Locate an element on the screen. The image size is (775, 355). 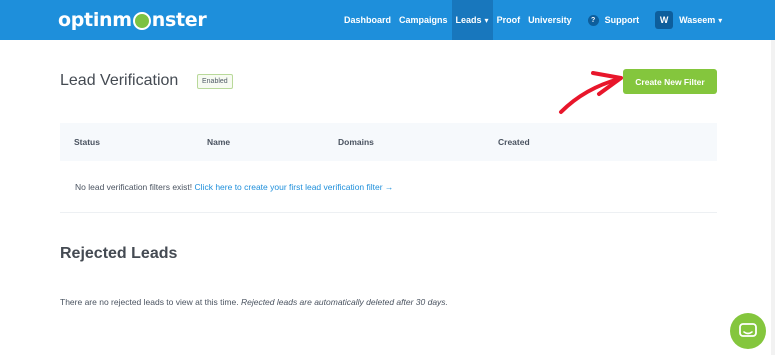
nav-support: ? Support is located at coordinates (614, 20).